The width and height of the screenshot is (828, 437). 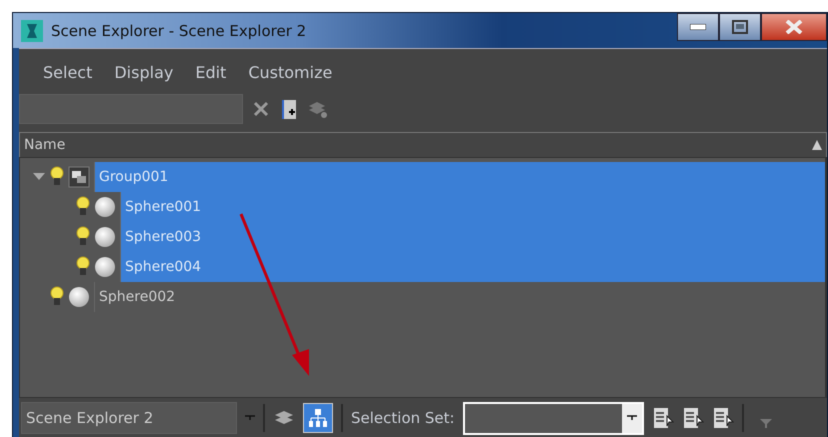 I want to click on close-icon, so click(x=794, y=27).